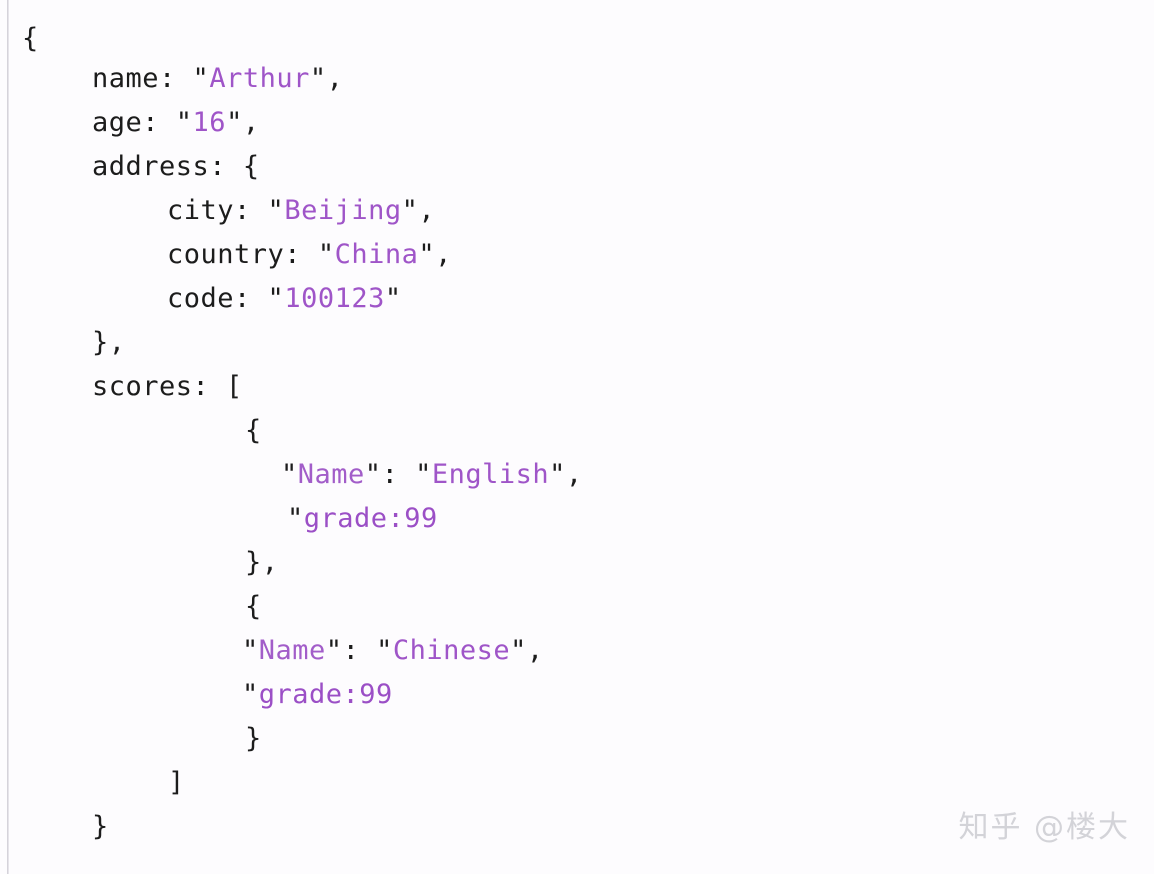 This screenshot has height=874, width=1154. I want to click on code-token: China, so click(376, 254).